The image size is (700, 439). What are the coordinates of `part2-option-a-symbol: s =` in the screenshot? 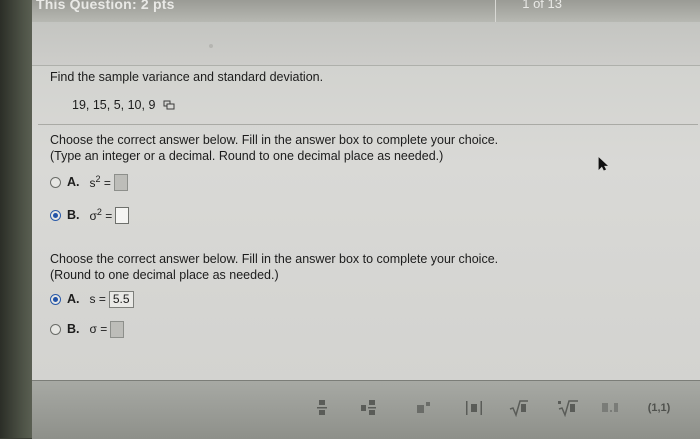 It's located at (98, 299).